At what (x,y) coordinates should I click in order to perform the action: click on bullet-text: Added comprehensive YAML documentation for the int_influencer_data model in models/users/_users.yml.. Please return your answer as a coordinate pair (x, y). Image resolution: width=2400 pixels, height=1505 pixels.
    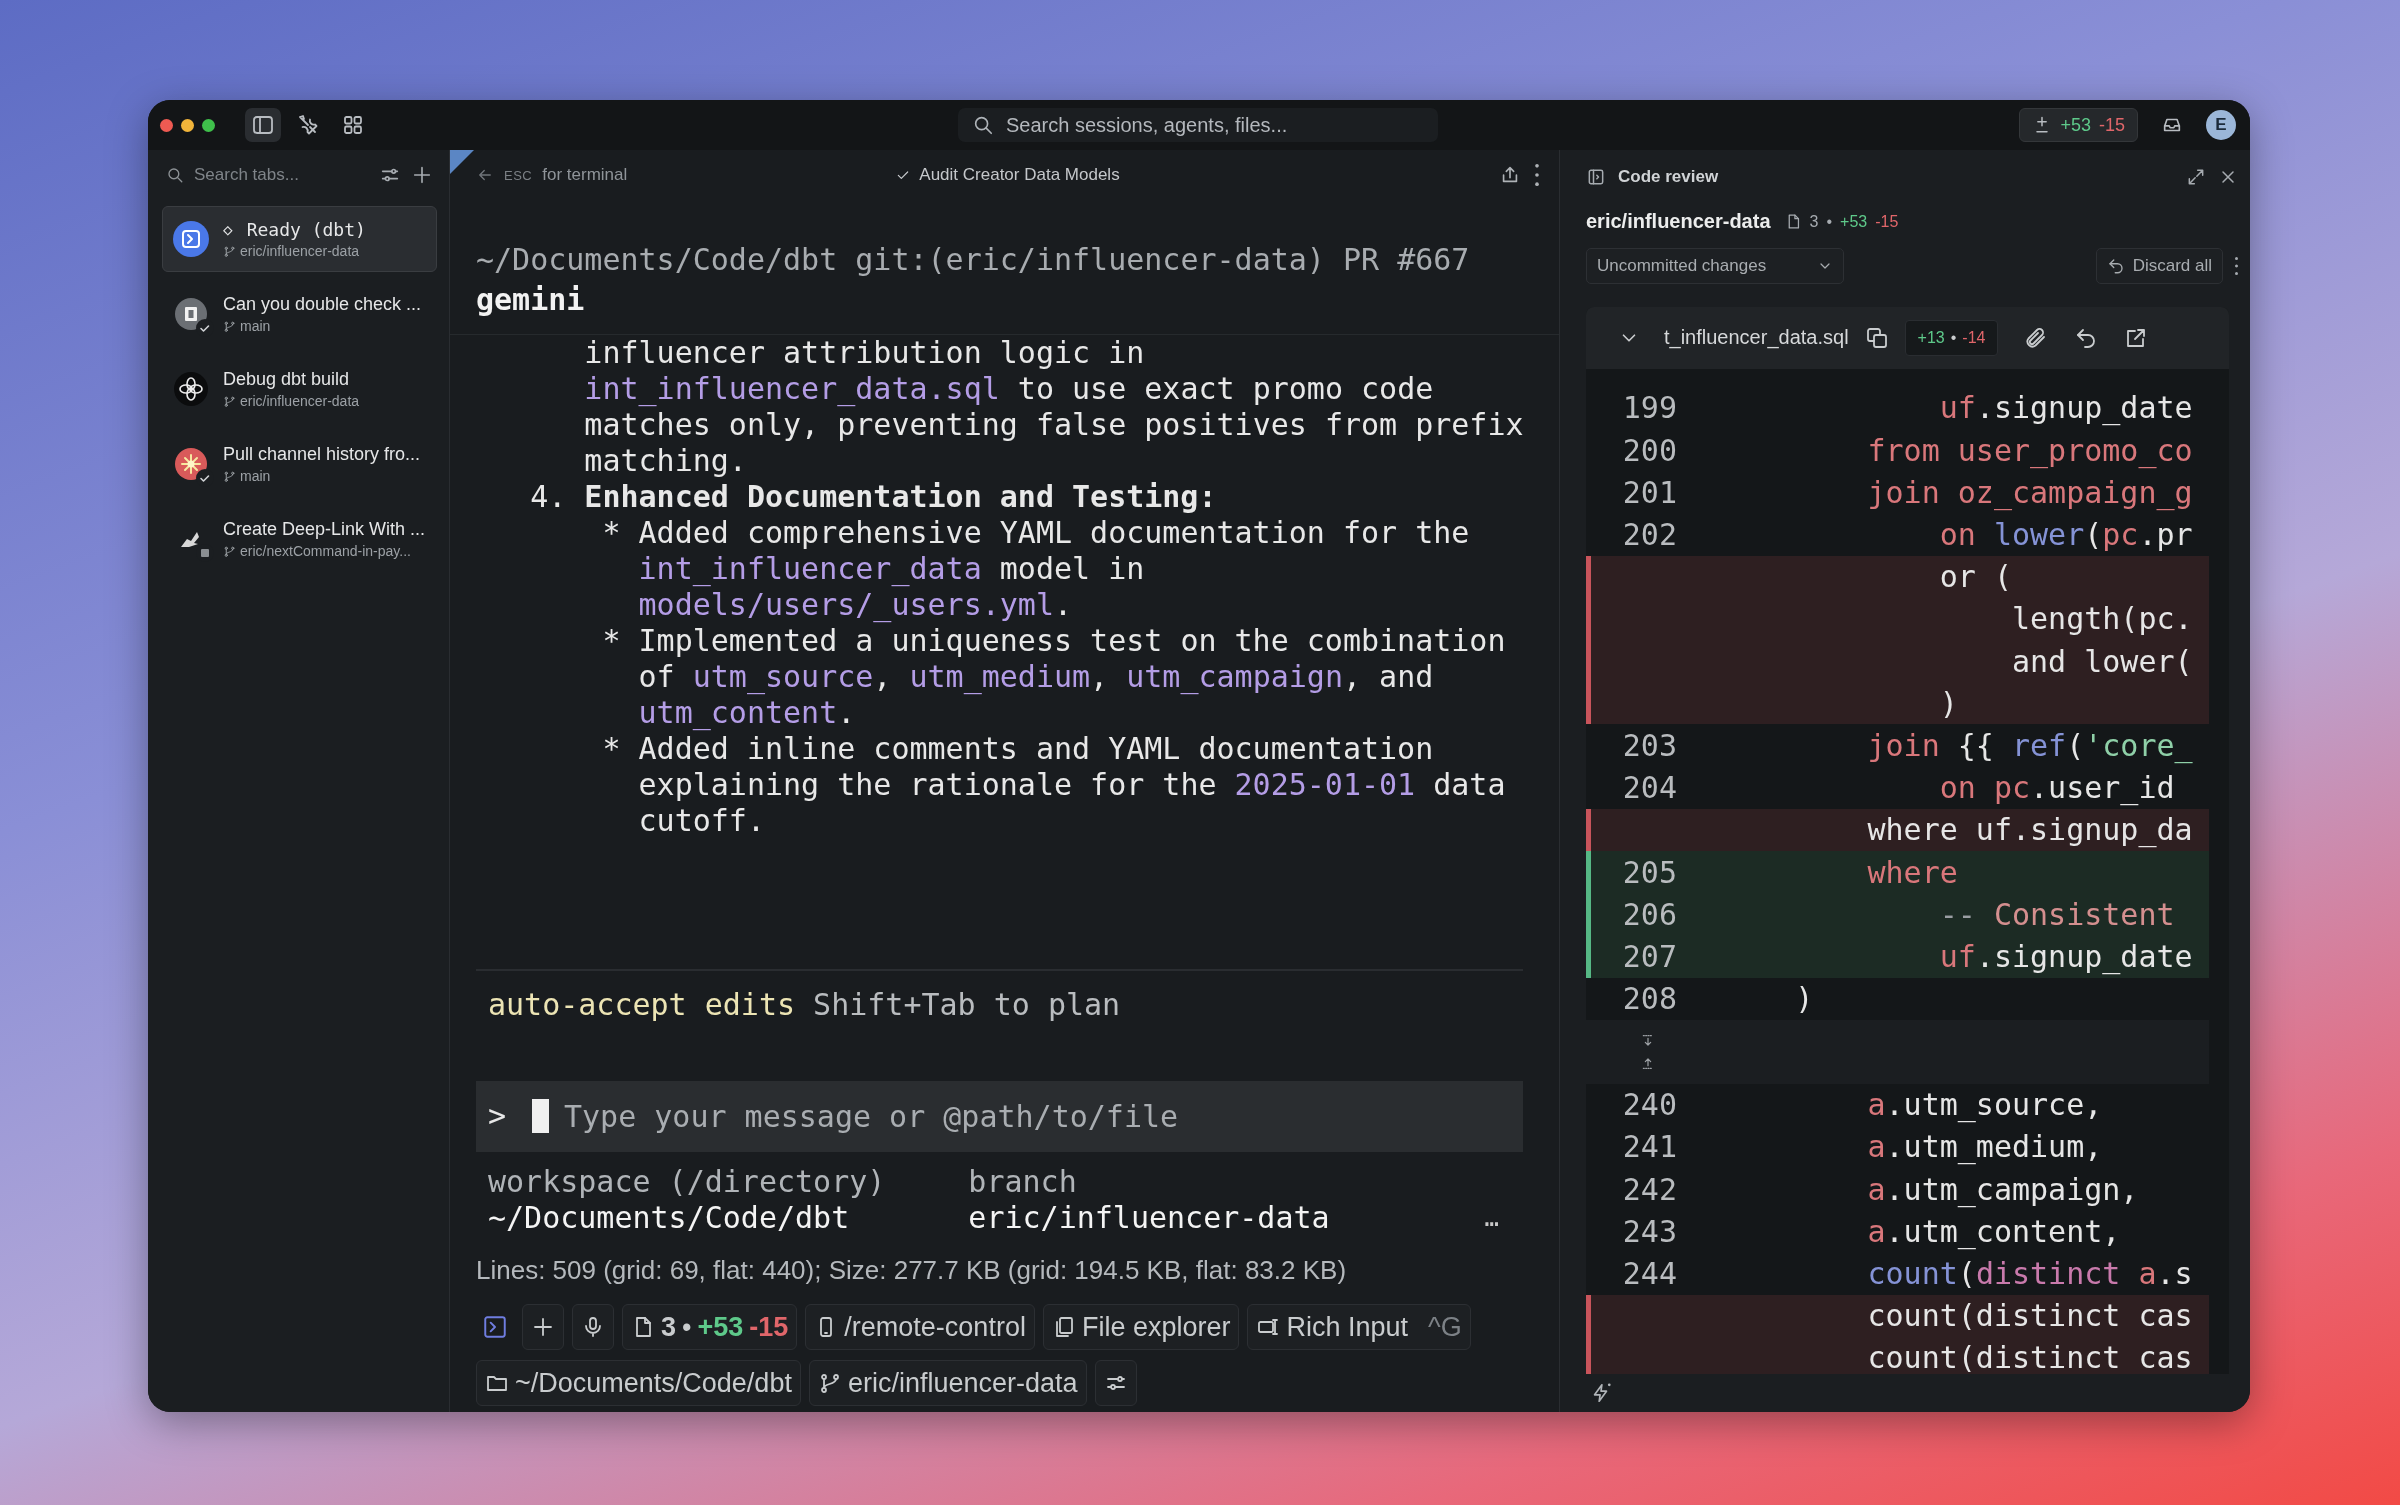
    Looking at the image, I should click on (1054, 569).